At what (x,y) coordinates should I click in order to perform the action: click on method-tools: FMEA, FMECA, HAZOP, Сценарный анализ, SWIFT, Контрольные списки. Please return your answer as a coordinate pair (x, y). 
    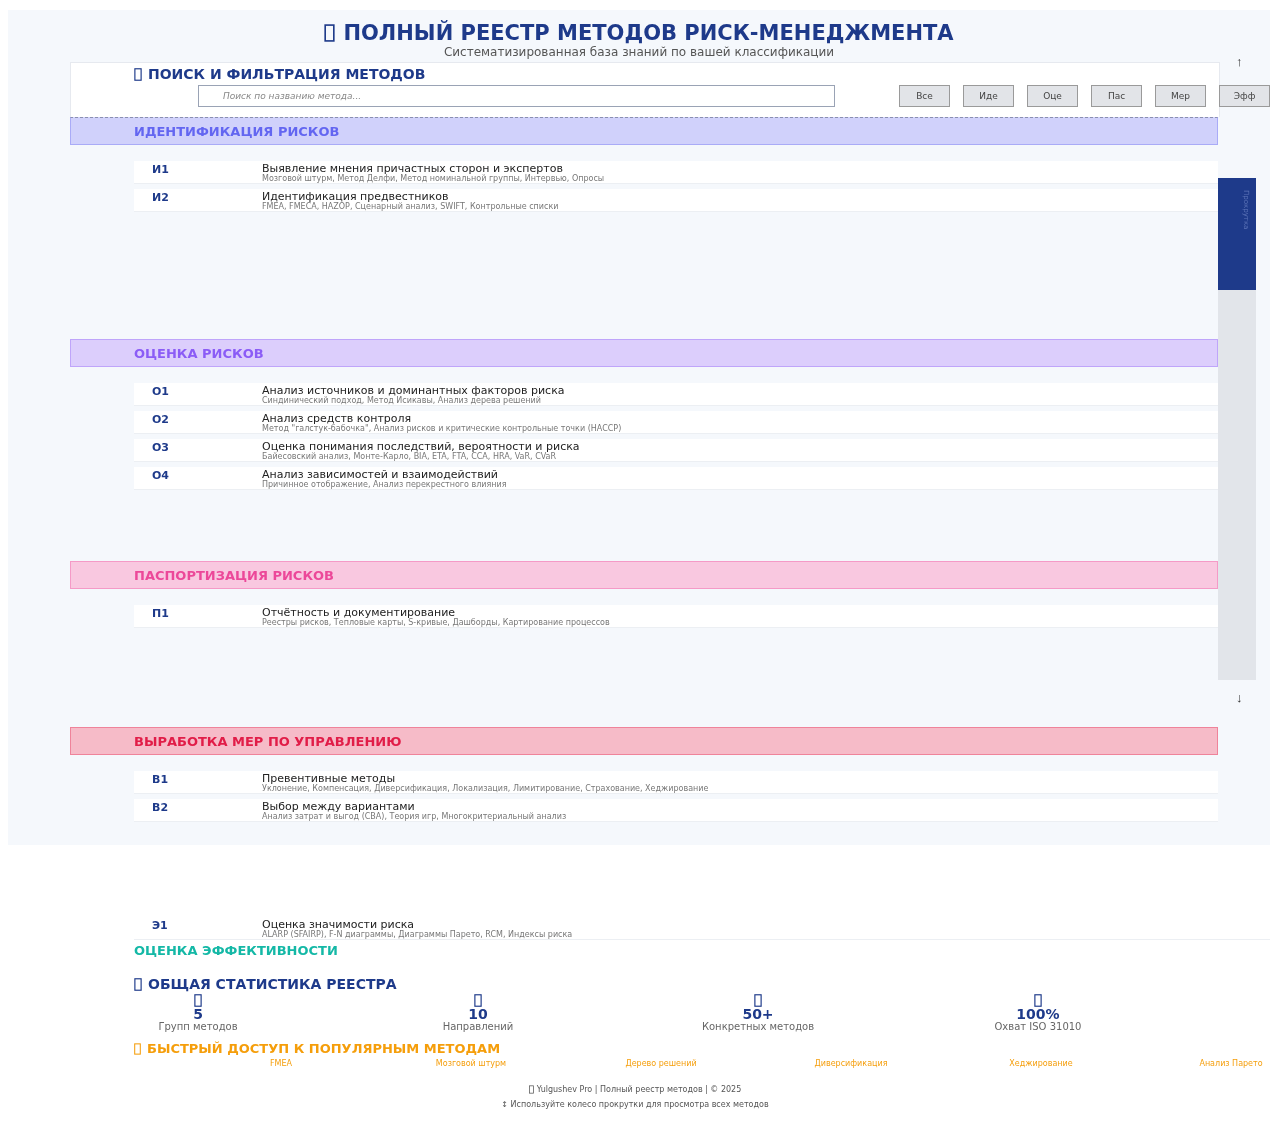
    Looking at the image, I should click on (410, 206).